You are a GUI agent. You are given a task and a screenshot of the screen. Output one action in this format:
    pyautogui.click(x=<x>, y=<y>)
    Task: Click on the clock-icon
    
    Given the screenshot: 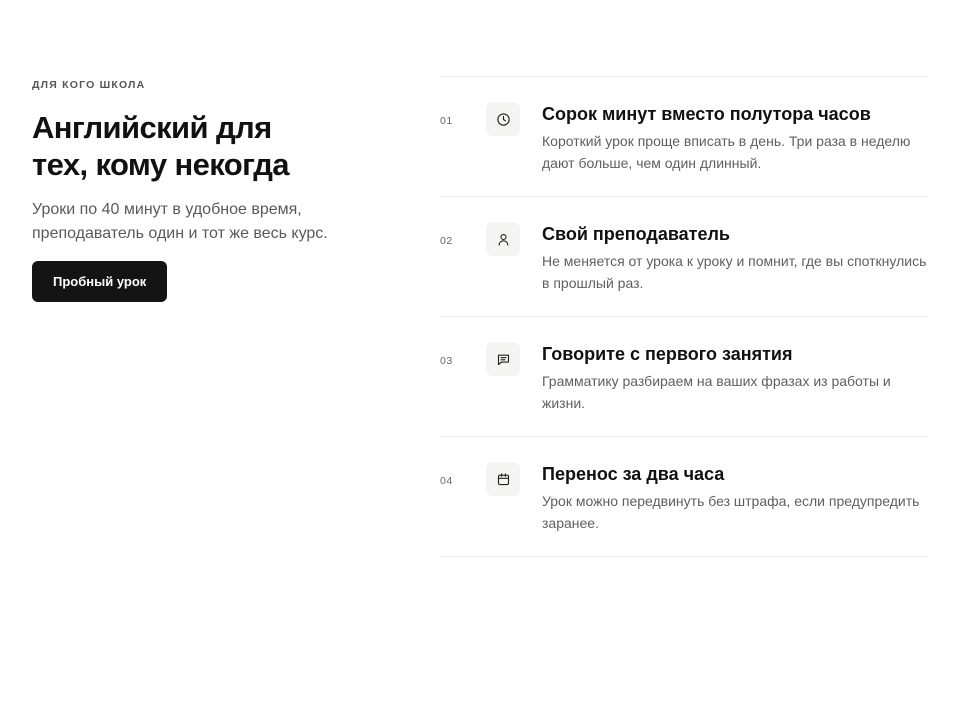 What is the action you would take?
    pyautogui.click(x=503, y=119)
    